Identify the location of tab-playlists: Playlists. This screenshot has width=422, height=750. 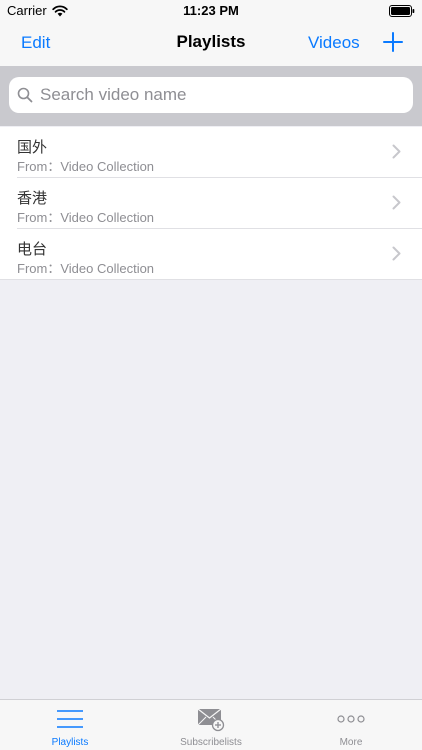
(70, 725).